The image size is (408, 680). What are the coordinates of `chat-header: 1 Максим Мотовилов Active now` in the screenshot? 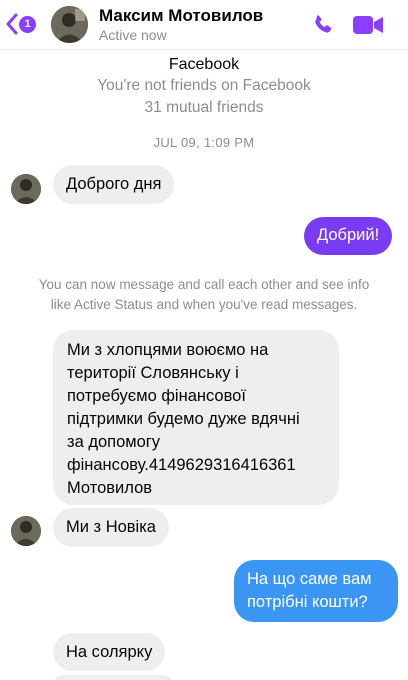 It's located at (204, 25).